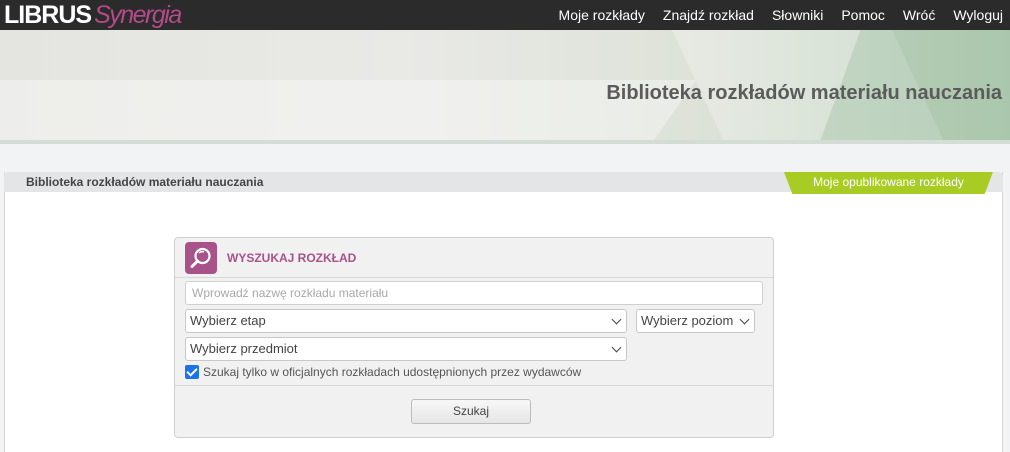 Image resolution: width=1010 pixels, height=452 pixels. Describe the element at coordinates (244, 348) in the screenshot. I see `przedmiot-select-value: Wybierz przedmiot` at that location.